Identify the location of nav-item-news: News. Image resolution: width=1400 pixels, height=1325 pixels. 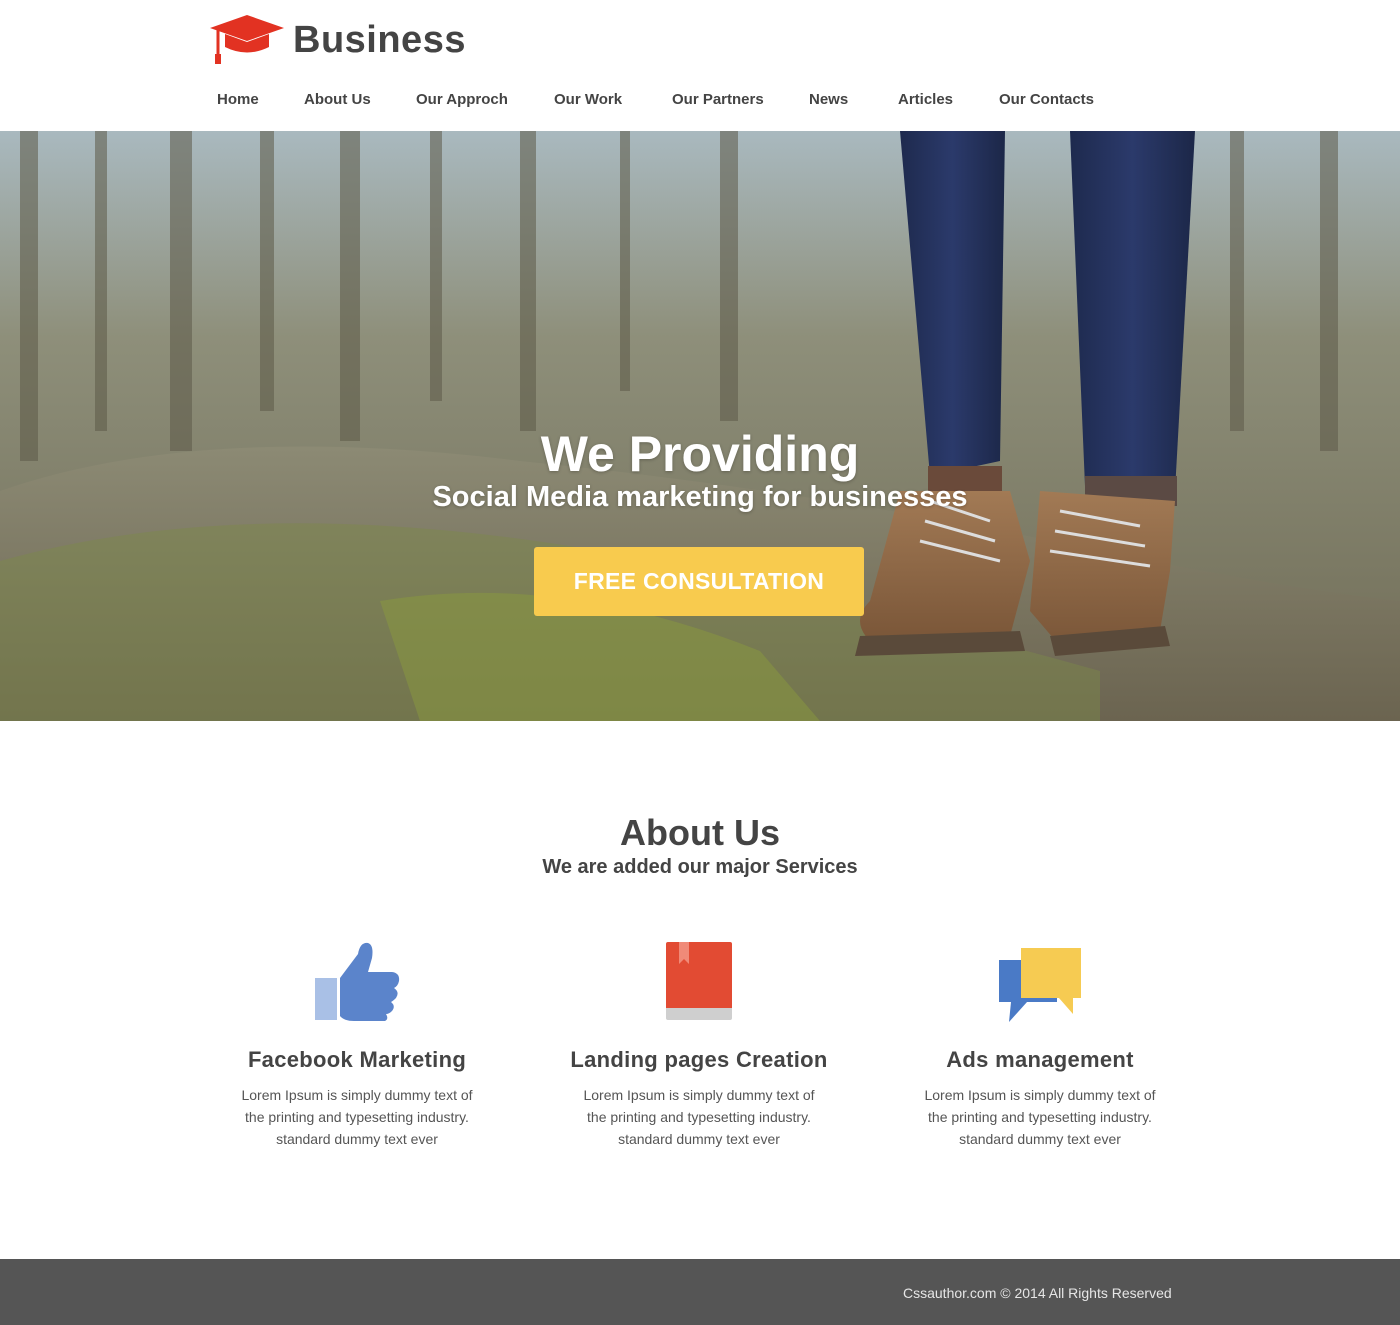
(828, 99).